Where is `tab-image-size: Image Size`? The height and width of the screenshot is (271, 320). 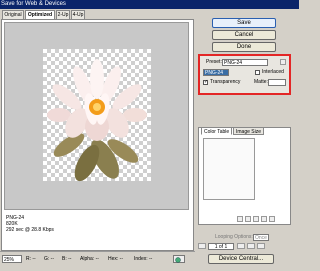
tab-image-size: Image Size is located at coordinates (249, 131).